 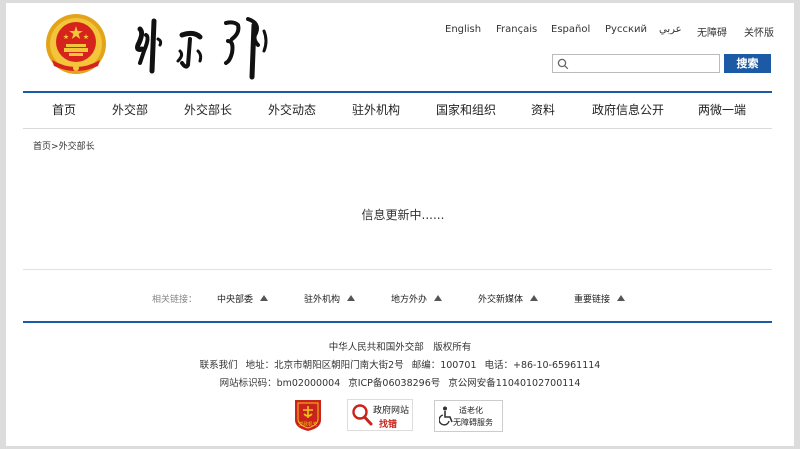 I want to click on footer-copyright: 中华人民共和国外交部 版权所有, so click(x=400, y=347).